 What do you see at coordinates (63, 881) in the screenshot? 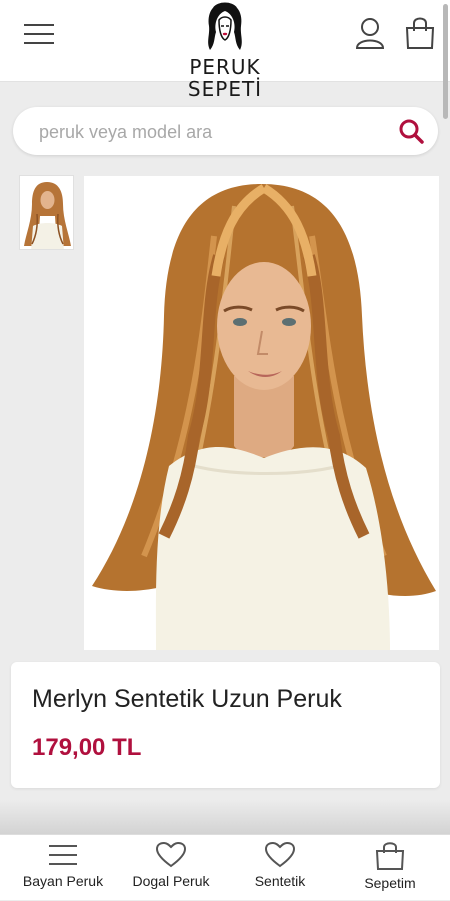
I see `nav-label: Bayan Peruk` at bounding box center [63, 881].